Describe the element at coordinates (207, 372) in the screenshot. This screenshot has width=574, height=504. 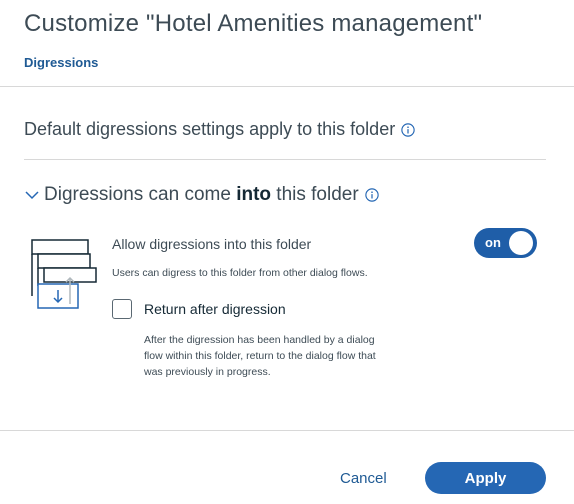
I see `return-description-line: was previously in progress.` at that location.